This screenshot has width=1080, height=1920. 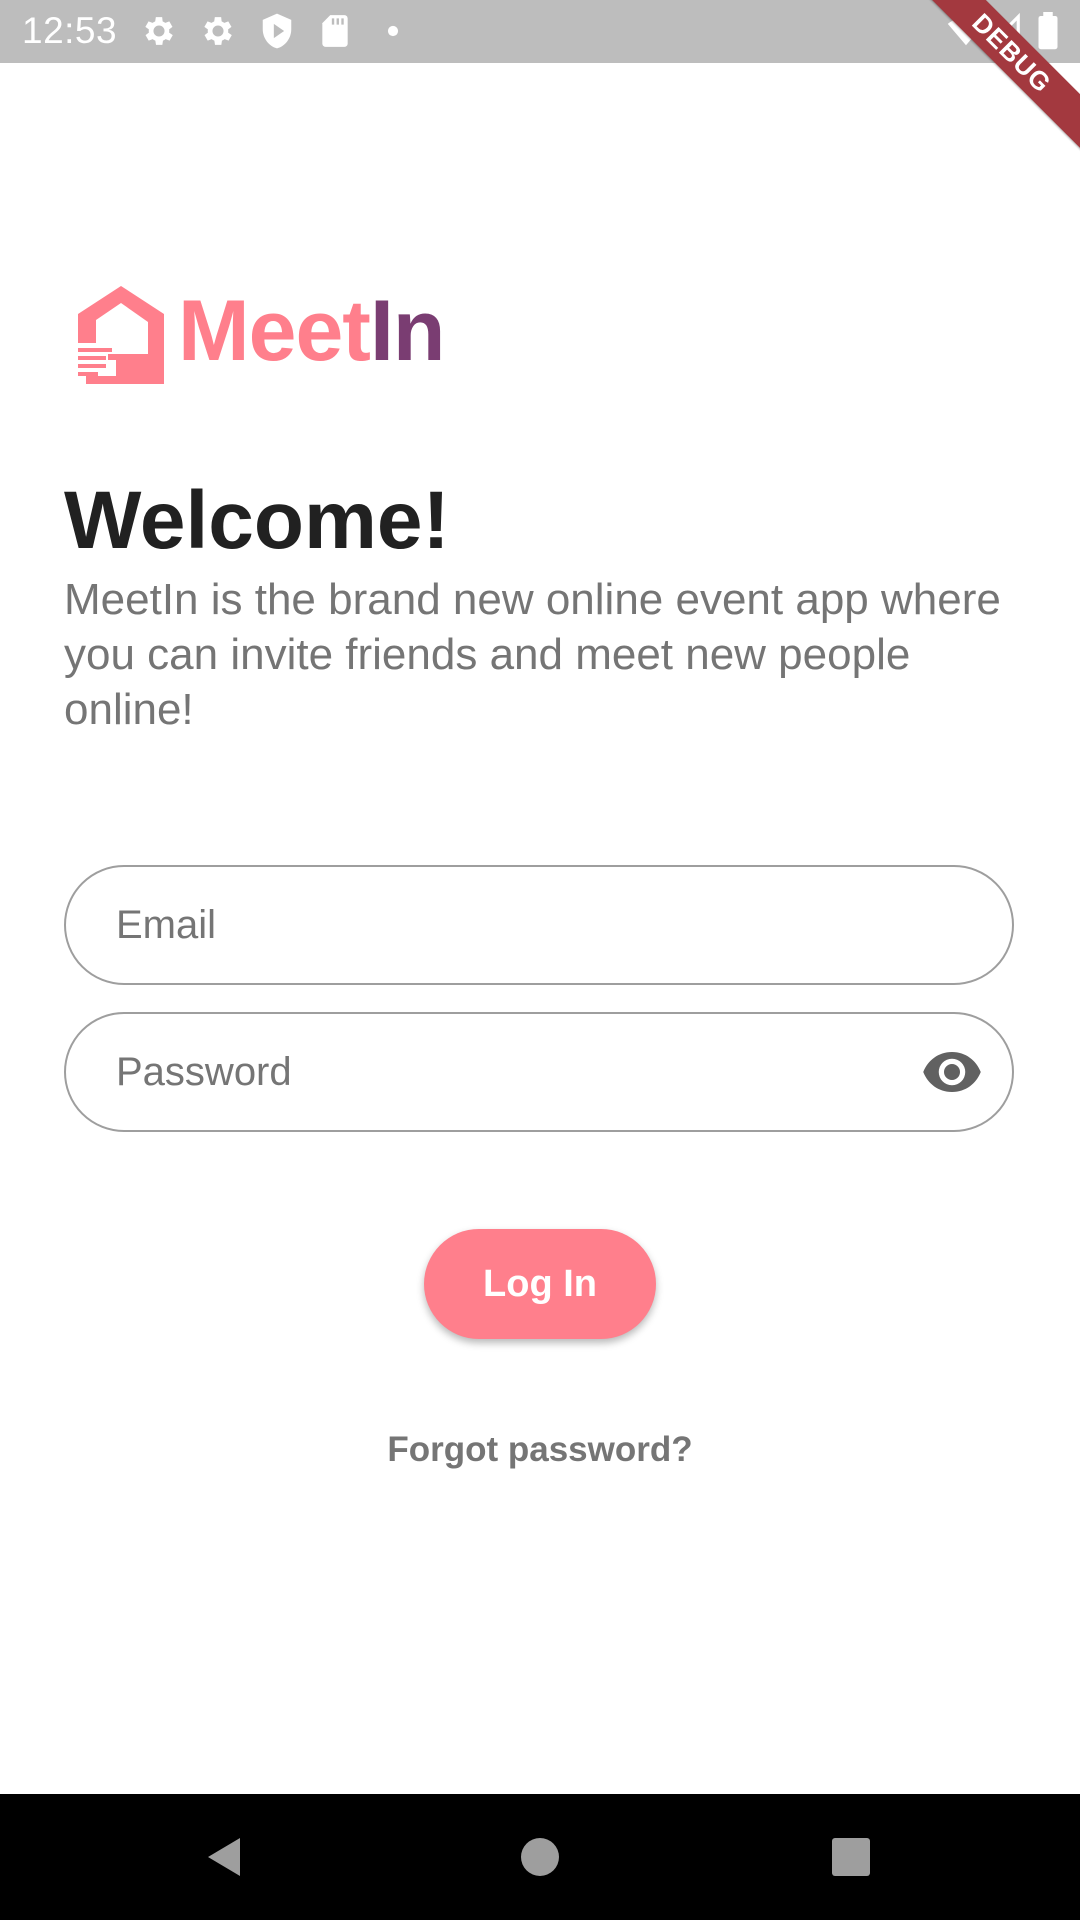 I want to click on email-field-container, so click(x=539, y=925).